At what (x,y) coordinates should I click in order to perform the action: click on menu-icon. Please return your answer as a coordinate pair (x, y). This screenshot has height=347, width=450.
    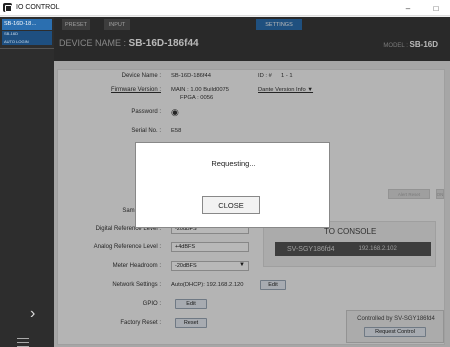
    Looking at the image, I should click on (23, 342).